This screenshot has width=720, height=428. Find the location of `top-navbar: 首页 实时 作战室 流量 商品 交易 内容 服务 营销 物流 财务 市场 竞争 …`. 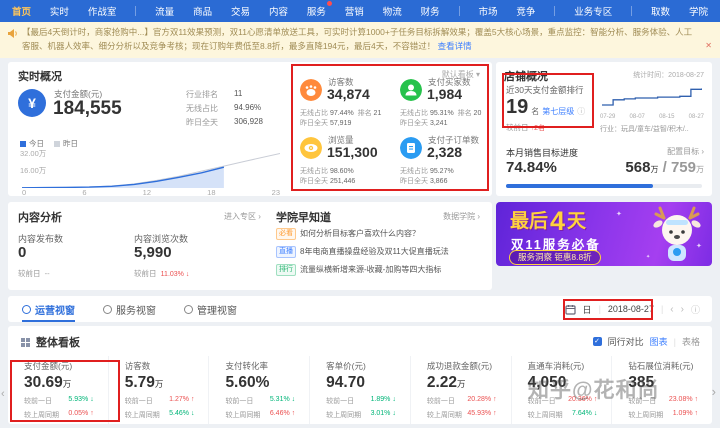

top-navbar: 首页 实时 作战室 流量 商品 交易 内容 服务 营销 物流 财务 市场 竞争 … is located at coordinates (360, 11).